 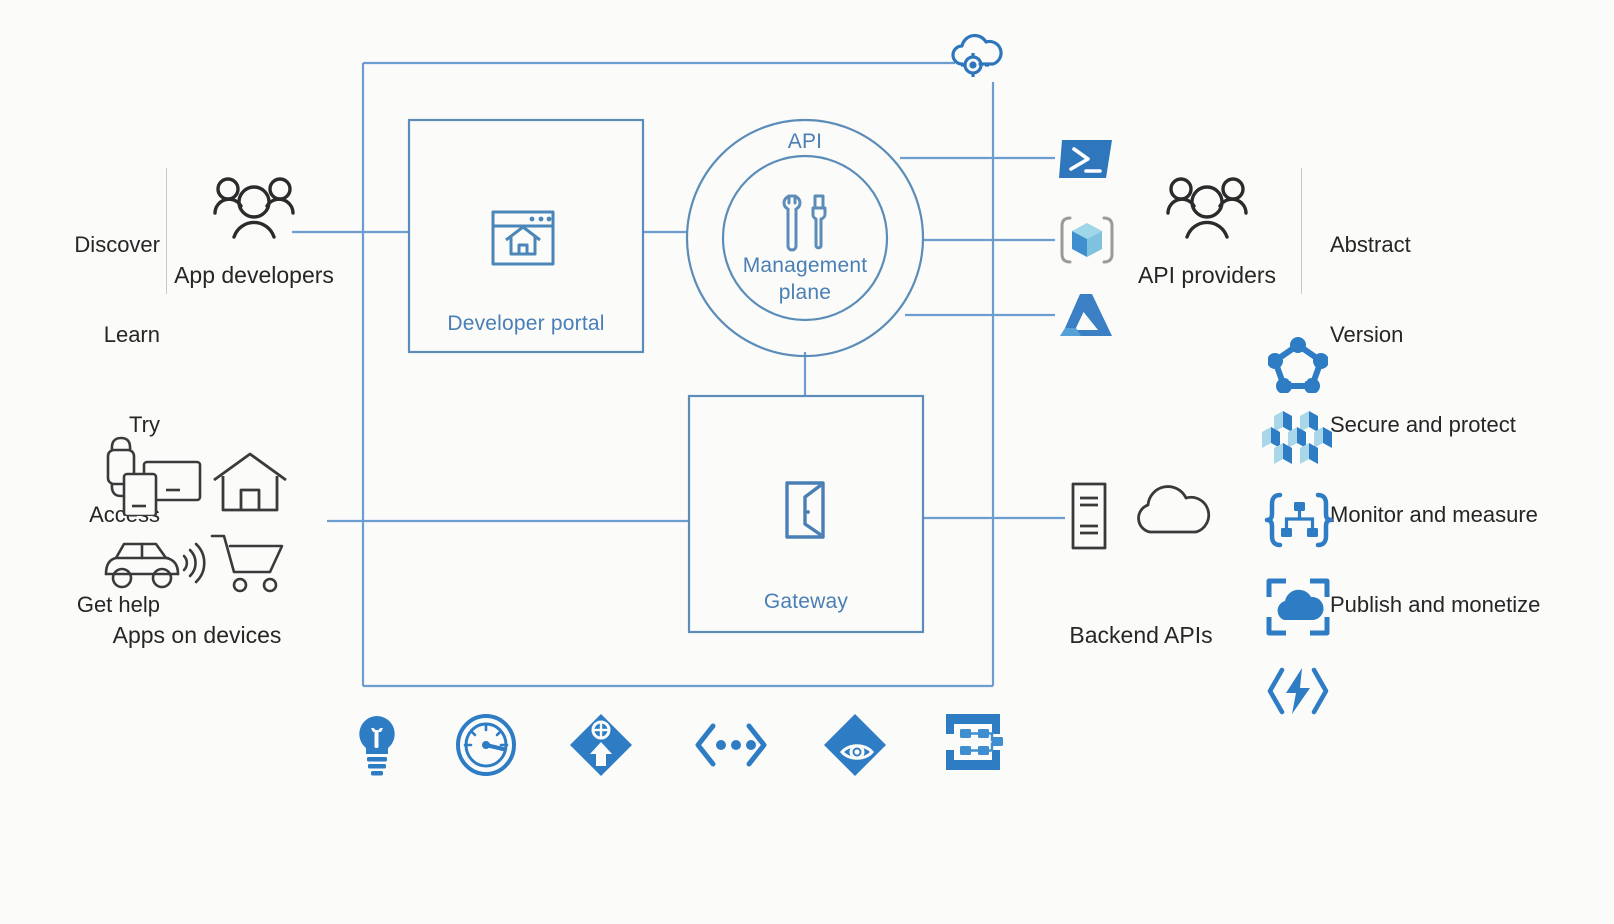 What do you see at coordinates (1207, 275) in the screenshot?
I see `api-providers-label: API providers` at bounding box center [1207, 275].